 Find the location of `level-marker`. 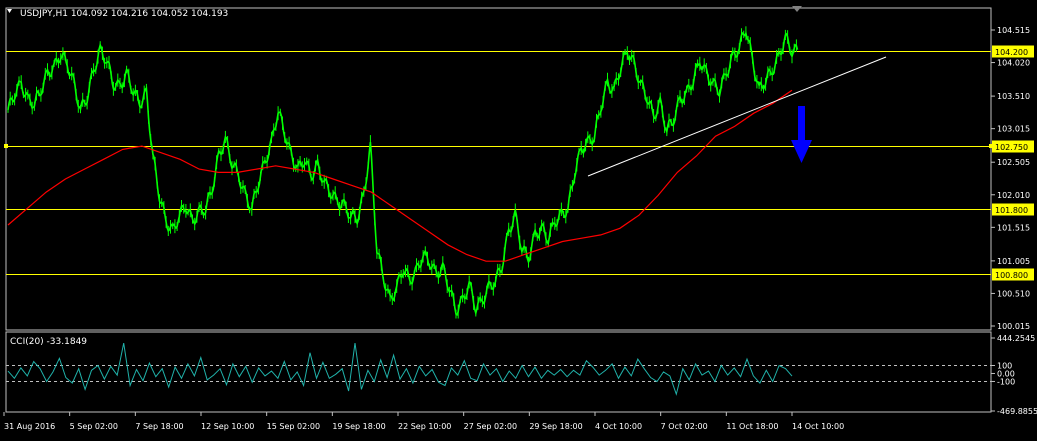

level-marker is located at coordinates (6, 146).